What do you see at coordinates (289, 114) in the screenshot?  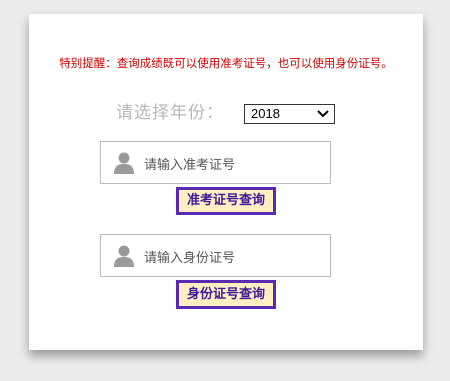 I see `year-select: 2018` at bounding box center [289, 114].